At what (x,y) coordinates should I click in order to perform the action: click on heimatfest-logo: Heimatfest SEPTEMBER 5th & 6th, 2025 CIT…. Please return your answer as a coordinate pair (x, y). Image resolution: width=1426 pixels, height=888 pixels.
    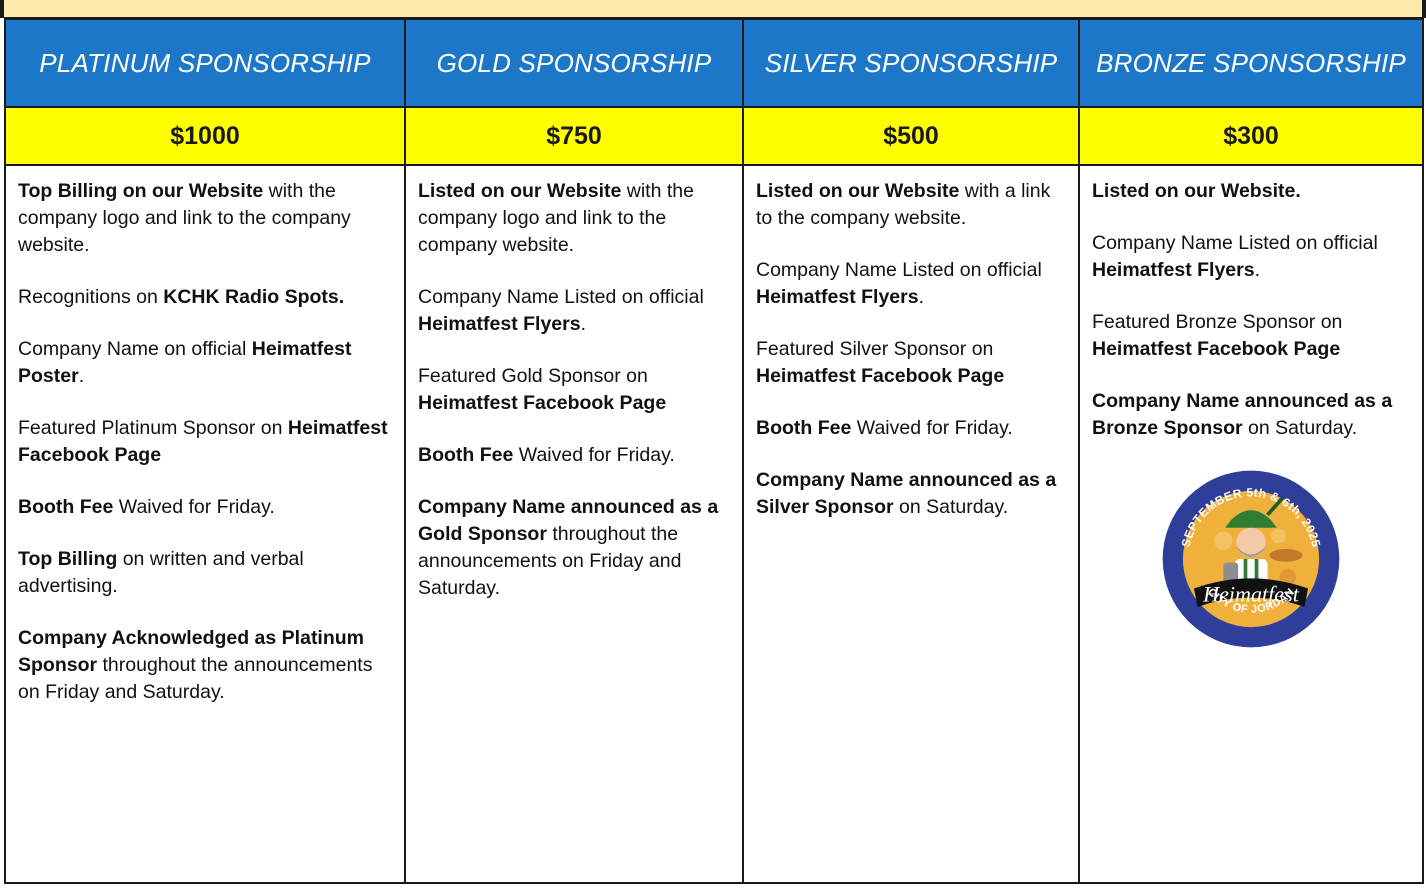
    Looking at the image, I should click on (1251, 559).